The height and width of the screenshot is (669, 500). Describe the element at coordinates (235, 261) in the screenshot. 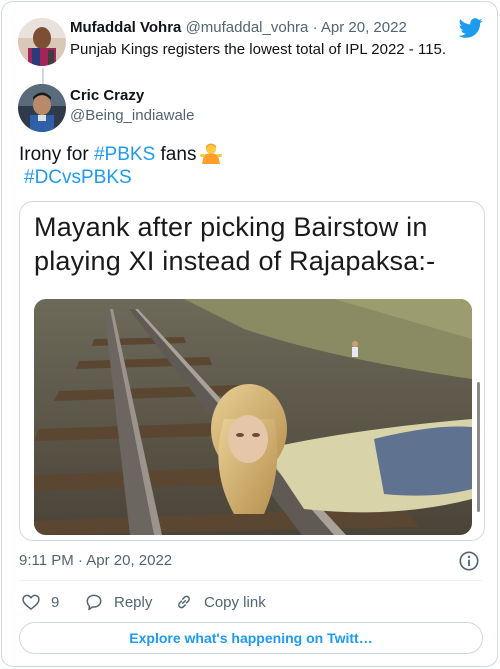

I see `meme-caption-line-2: playing XI instead of Rajapaksa:-` at that location.